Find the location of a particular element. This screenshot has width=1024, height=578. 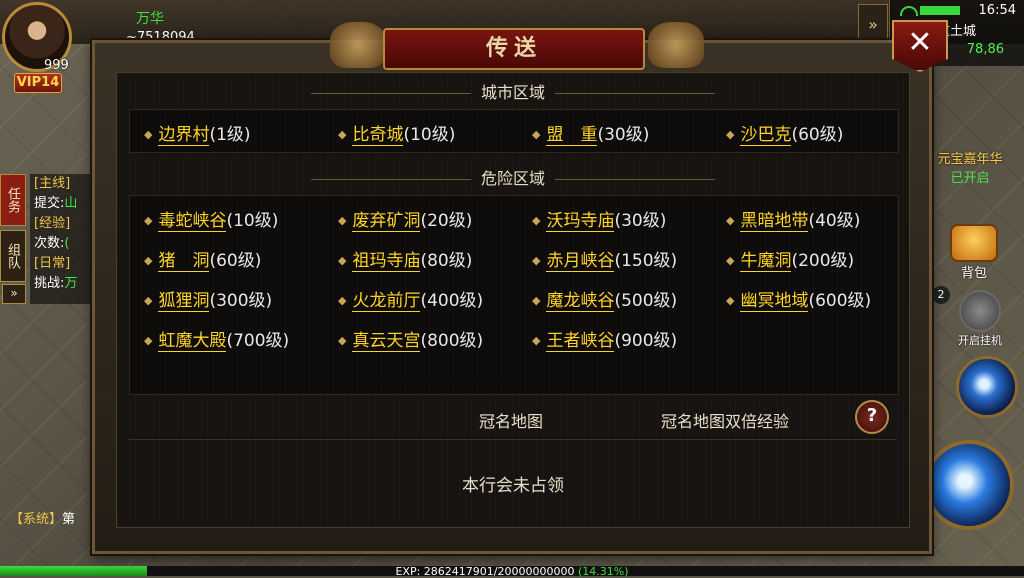

exp-text: EXP: 2862417901/20000000000 (14.31%) is located at coordinates (512, 571).